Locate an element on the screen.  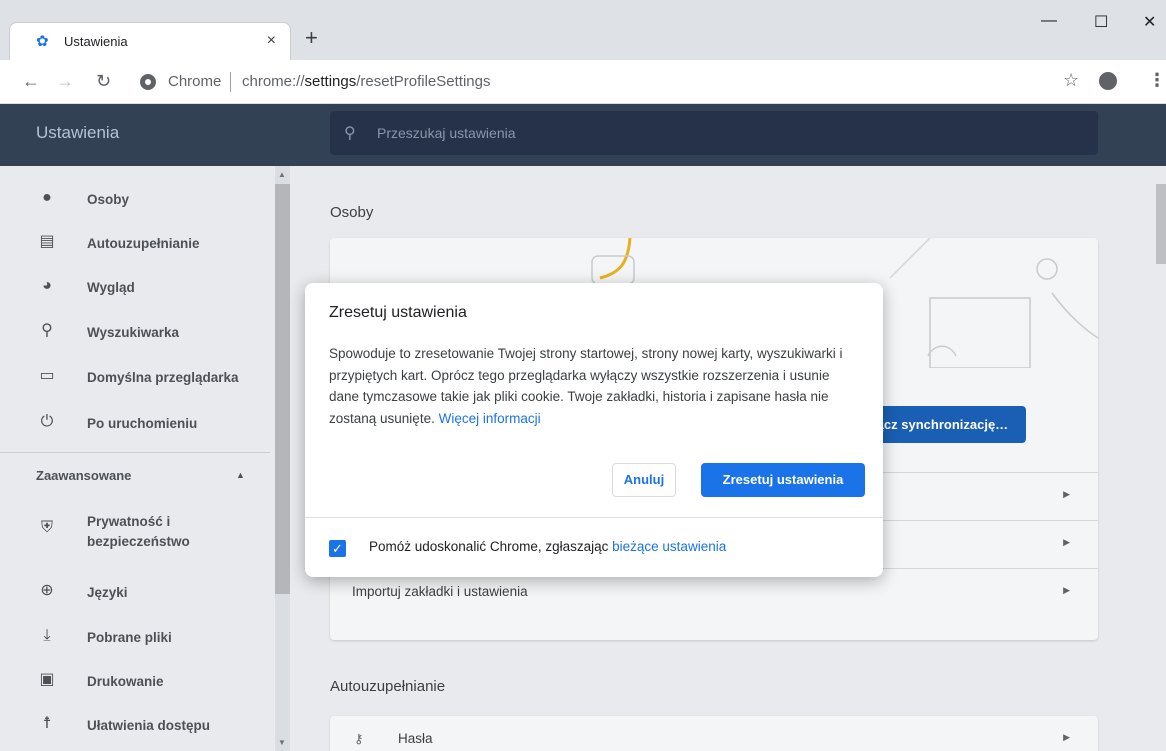
tab-close-icon: × is located at coordinates (271, 41).